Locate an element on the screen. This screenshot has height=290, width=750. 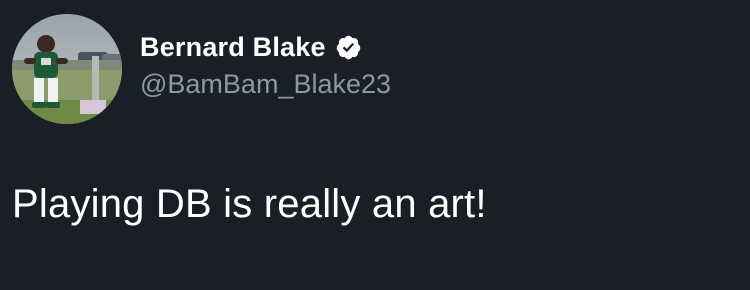
avatar is located at coordinates (67, 69).